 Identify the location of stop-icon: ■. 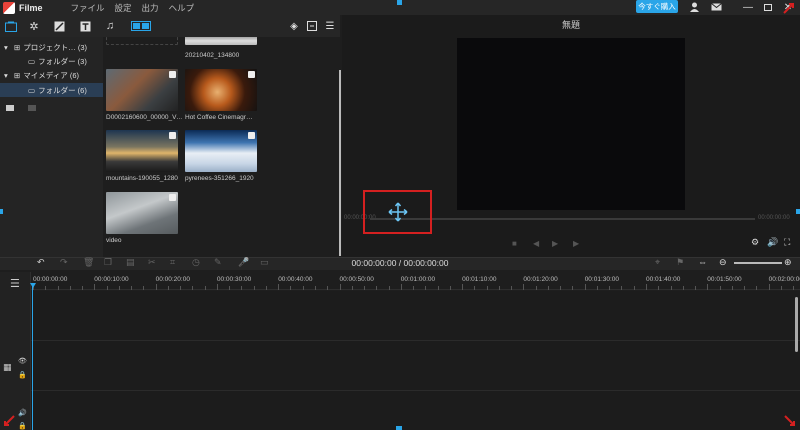
(514, 243).